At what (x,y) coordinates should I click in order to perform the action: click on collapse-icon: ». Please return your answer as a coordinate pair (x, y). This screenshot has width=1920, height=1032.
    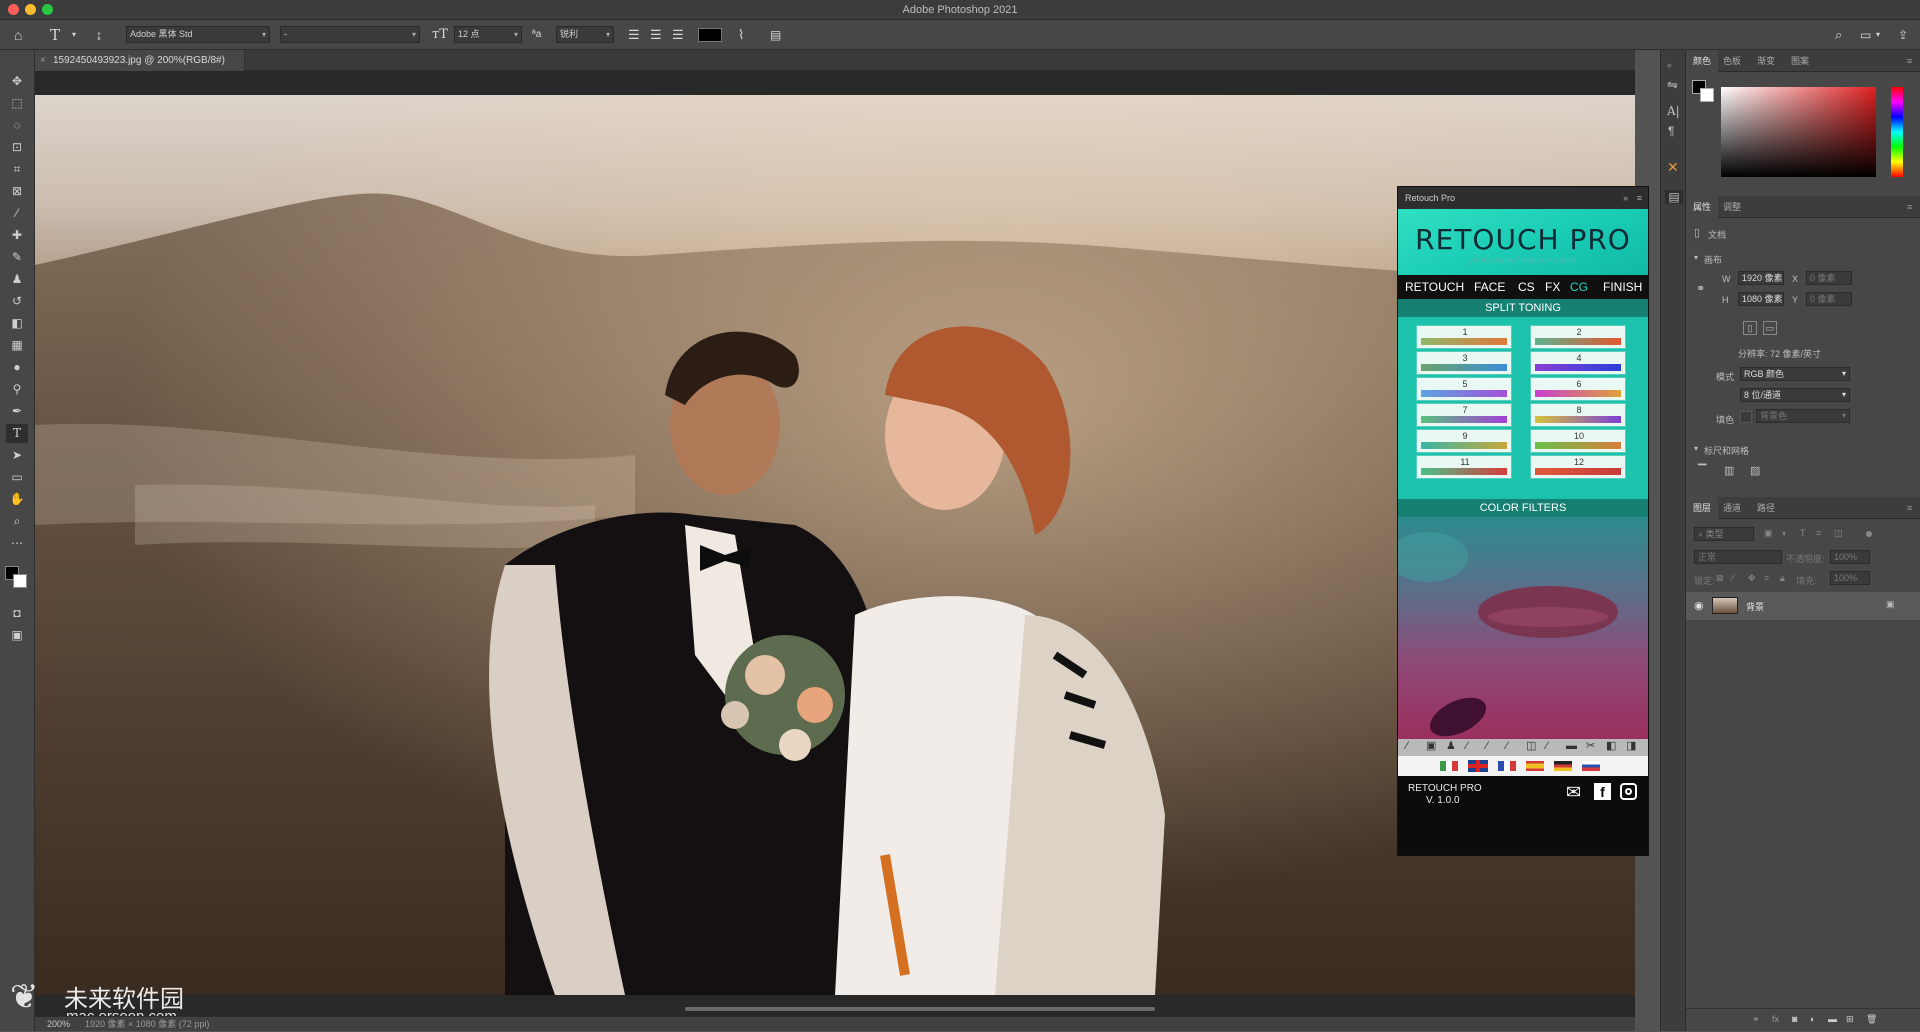
    Looking at the image, I should click on (1625, 198).